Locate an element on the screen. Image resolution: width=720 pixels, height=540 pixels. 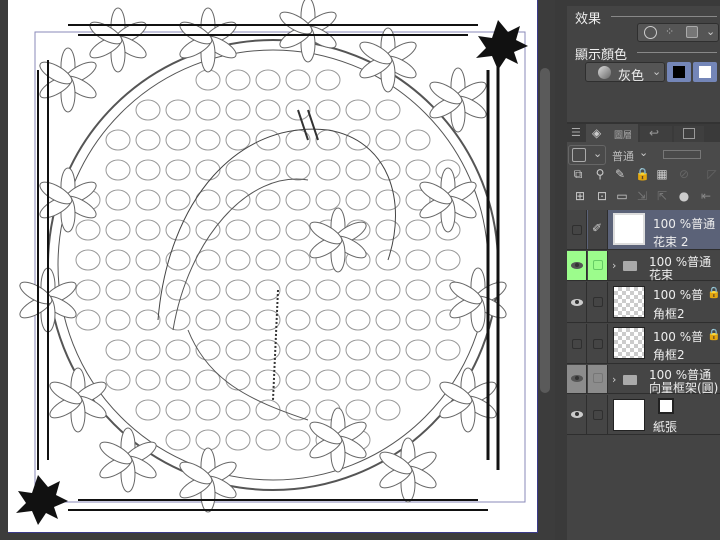
effect-label: 效果 is located at coordinates (588, 19).